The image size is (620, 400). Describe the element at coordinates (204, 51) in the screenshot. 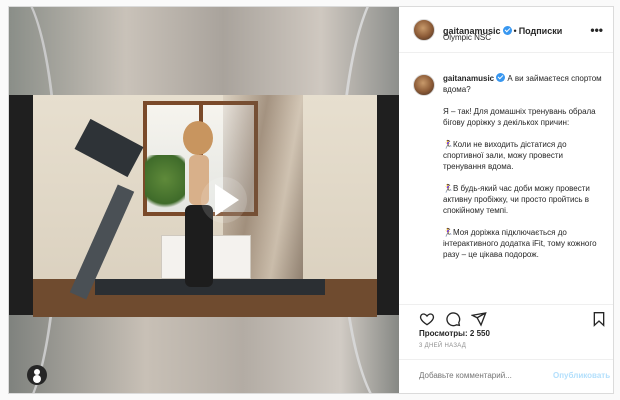

I see `blurred-video-background-top` at that location.